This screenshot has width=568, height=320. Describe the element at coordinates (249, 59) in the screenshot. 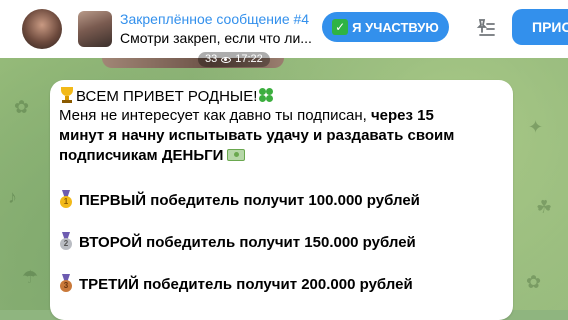

I see `message-time: 17:22` at that location.